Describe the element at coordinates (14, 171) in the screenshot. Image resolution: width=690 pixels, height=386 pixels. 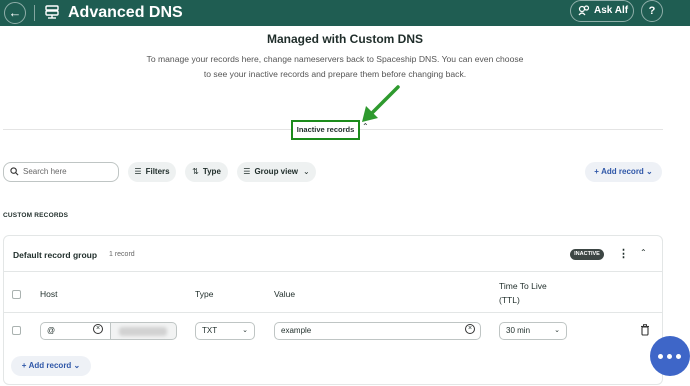
I see `search-icon` at that location.